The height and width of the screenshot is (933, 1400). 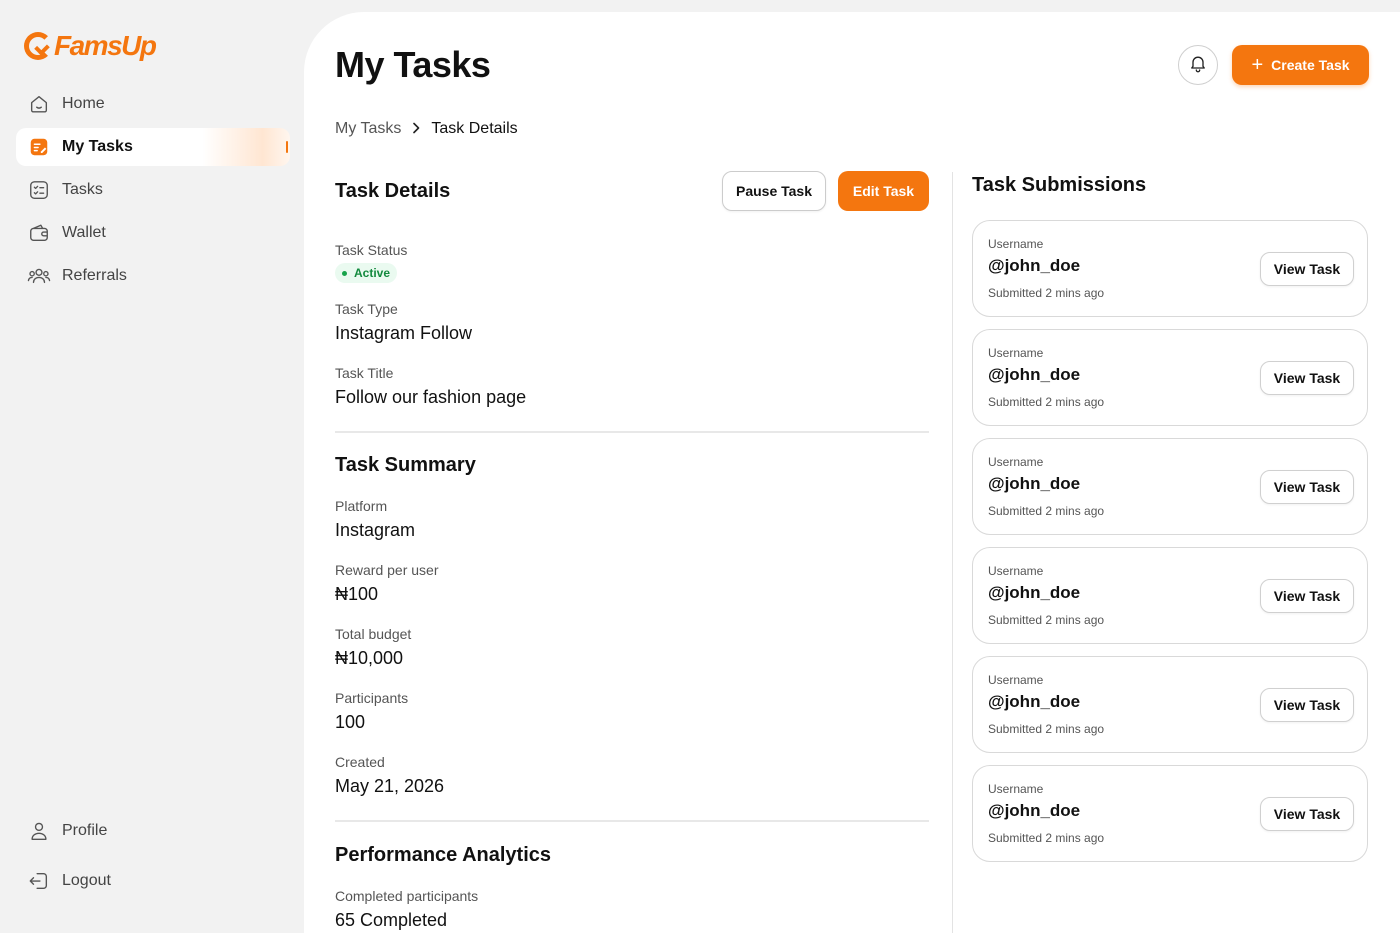 What do you see at coordinates (426, 129) in the screenshot?
I see `breadcrumb: My Tasks Task Details` at bounding box center [426, 129].